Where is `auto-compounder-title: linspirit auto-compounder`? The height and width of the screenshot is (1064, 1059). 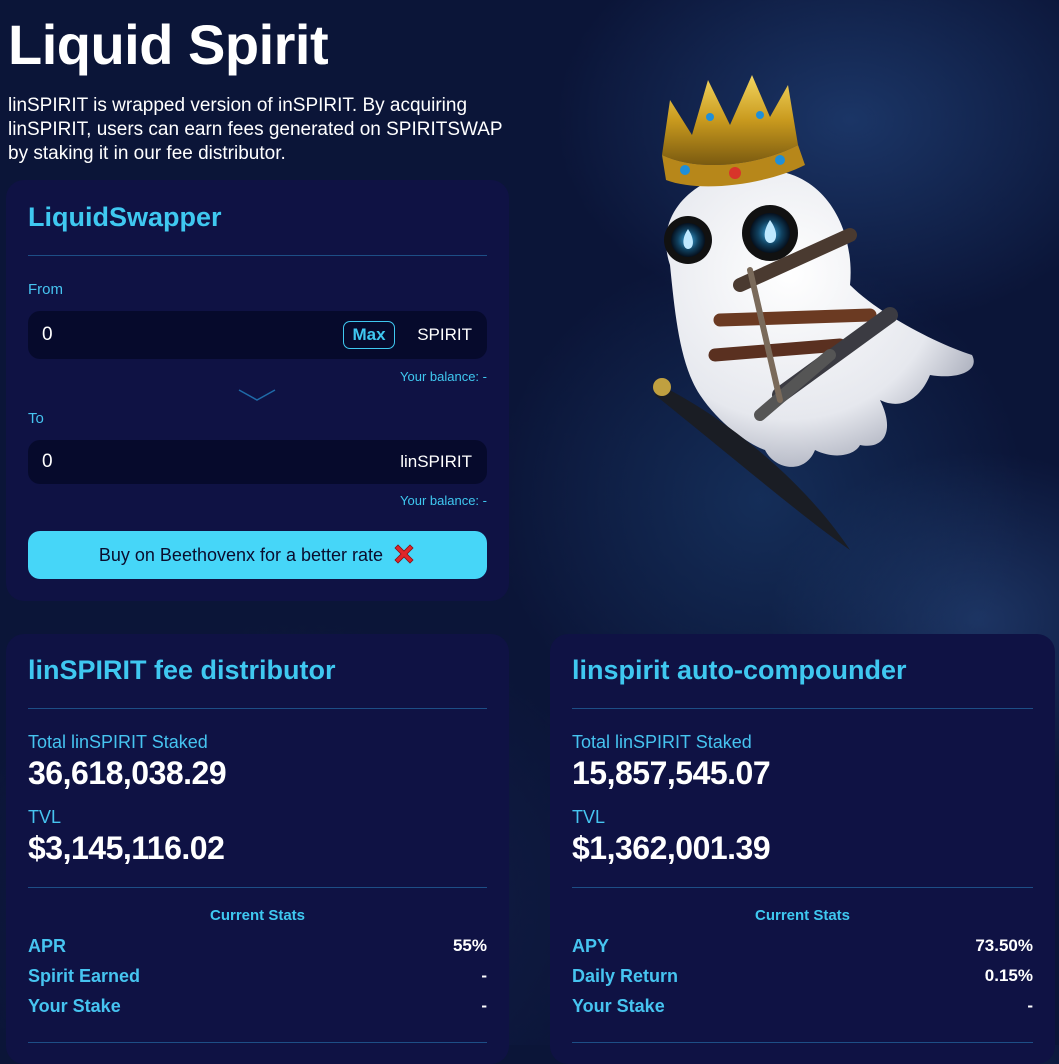 auto-compounder-title: linspirit auto-compounder is located at coordinates (739, 670).